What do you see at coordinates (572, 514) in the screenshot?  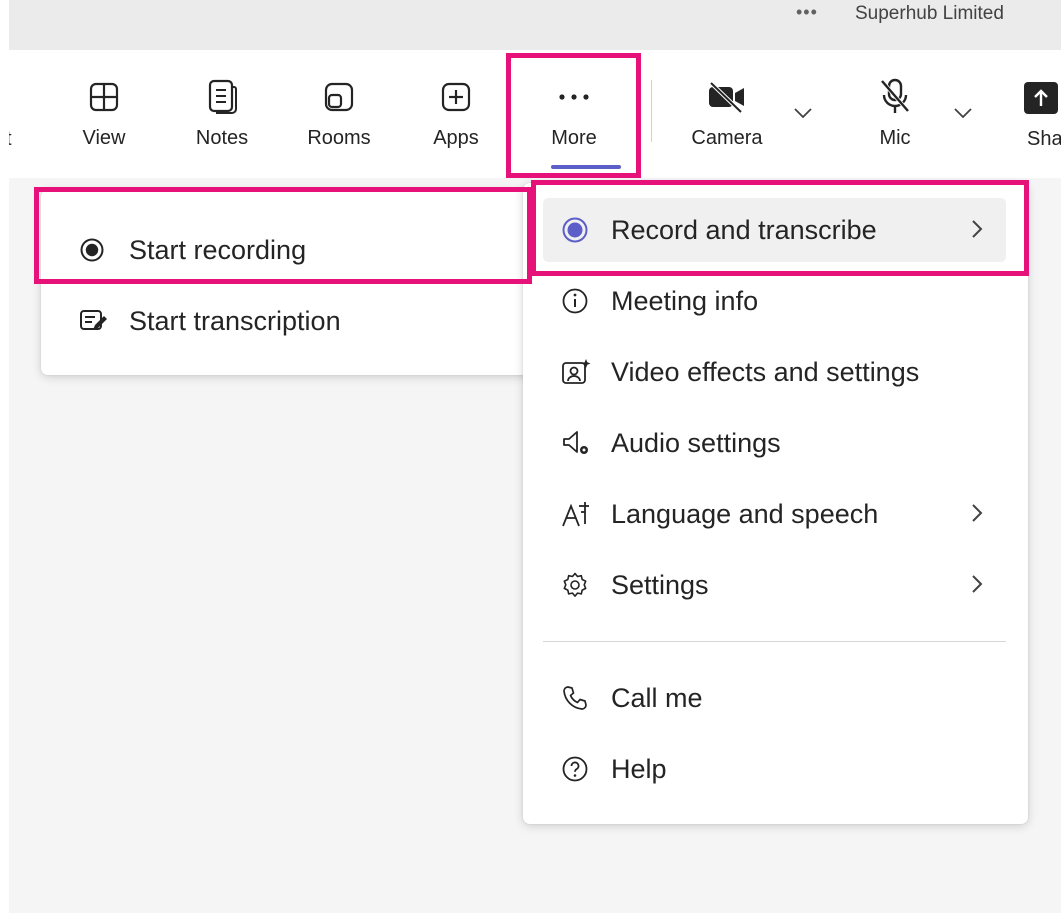 I see `language-icon` at bounding box center [572, 514].